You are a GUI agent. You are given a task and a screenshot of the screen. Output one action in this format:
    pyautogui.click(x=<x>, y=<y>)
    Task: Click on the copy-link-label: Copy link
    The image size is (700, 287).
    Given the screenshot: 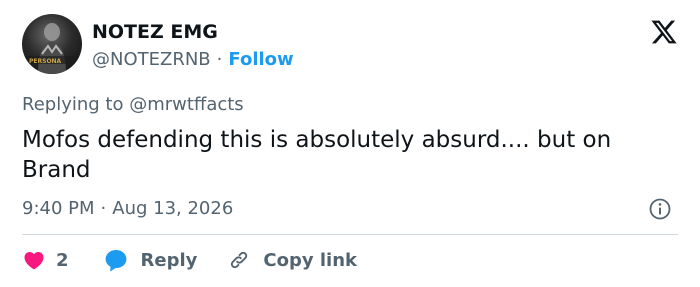 What is the action you would take?
    pyautogui.click(x=310, y=260)
    